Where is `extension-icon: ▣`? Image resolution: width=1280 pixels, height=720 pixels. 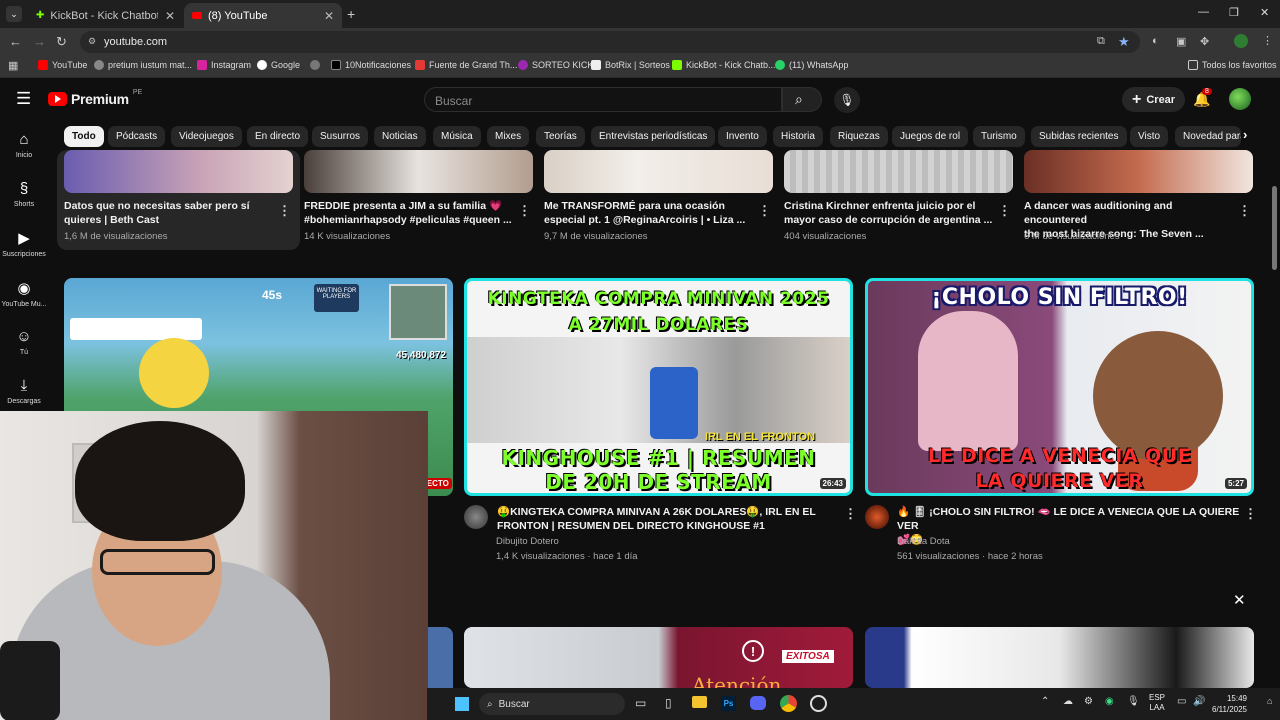
extension-icon: ▣ is located at coordinates (1181, 41).